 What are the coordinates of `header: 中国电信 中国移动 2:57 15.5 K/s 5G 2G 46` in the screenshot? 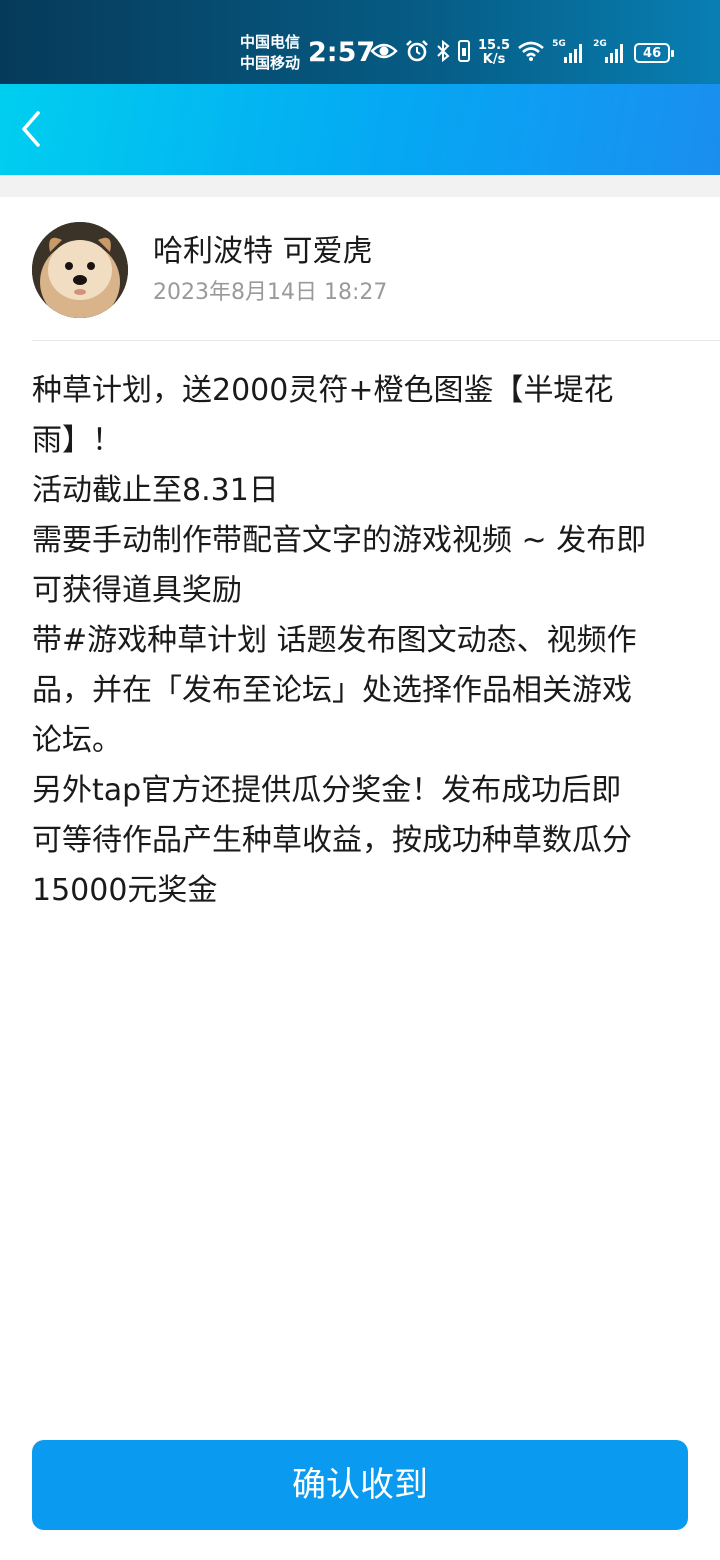 It's located at (360, 87).